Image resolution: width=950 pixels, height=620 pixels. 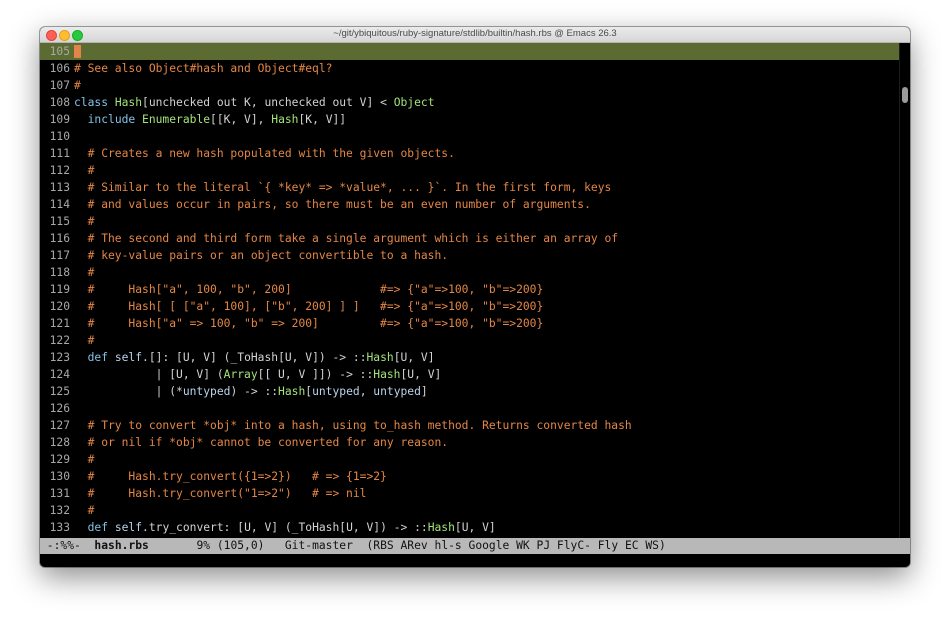 I want to click on vertical-scrollbar, so click(x=904, y=290).